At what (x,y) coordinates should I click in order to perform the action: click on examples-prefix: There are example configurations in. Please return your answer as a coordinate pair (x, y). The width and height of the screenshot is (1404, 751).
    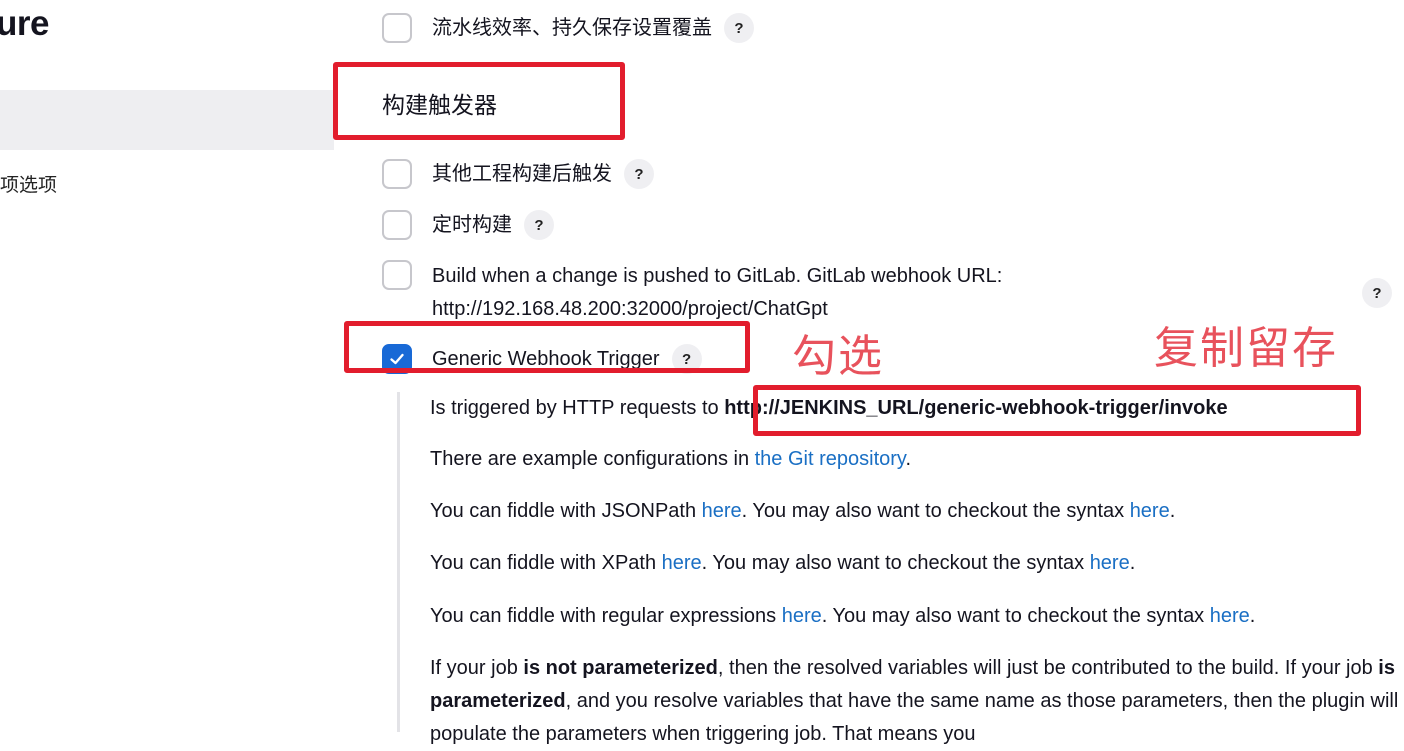
    Looking at the image, I should click on (592, 459).